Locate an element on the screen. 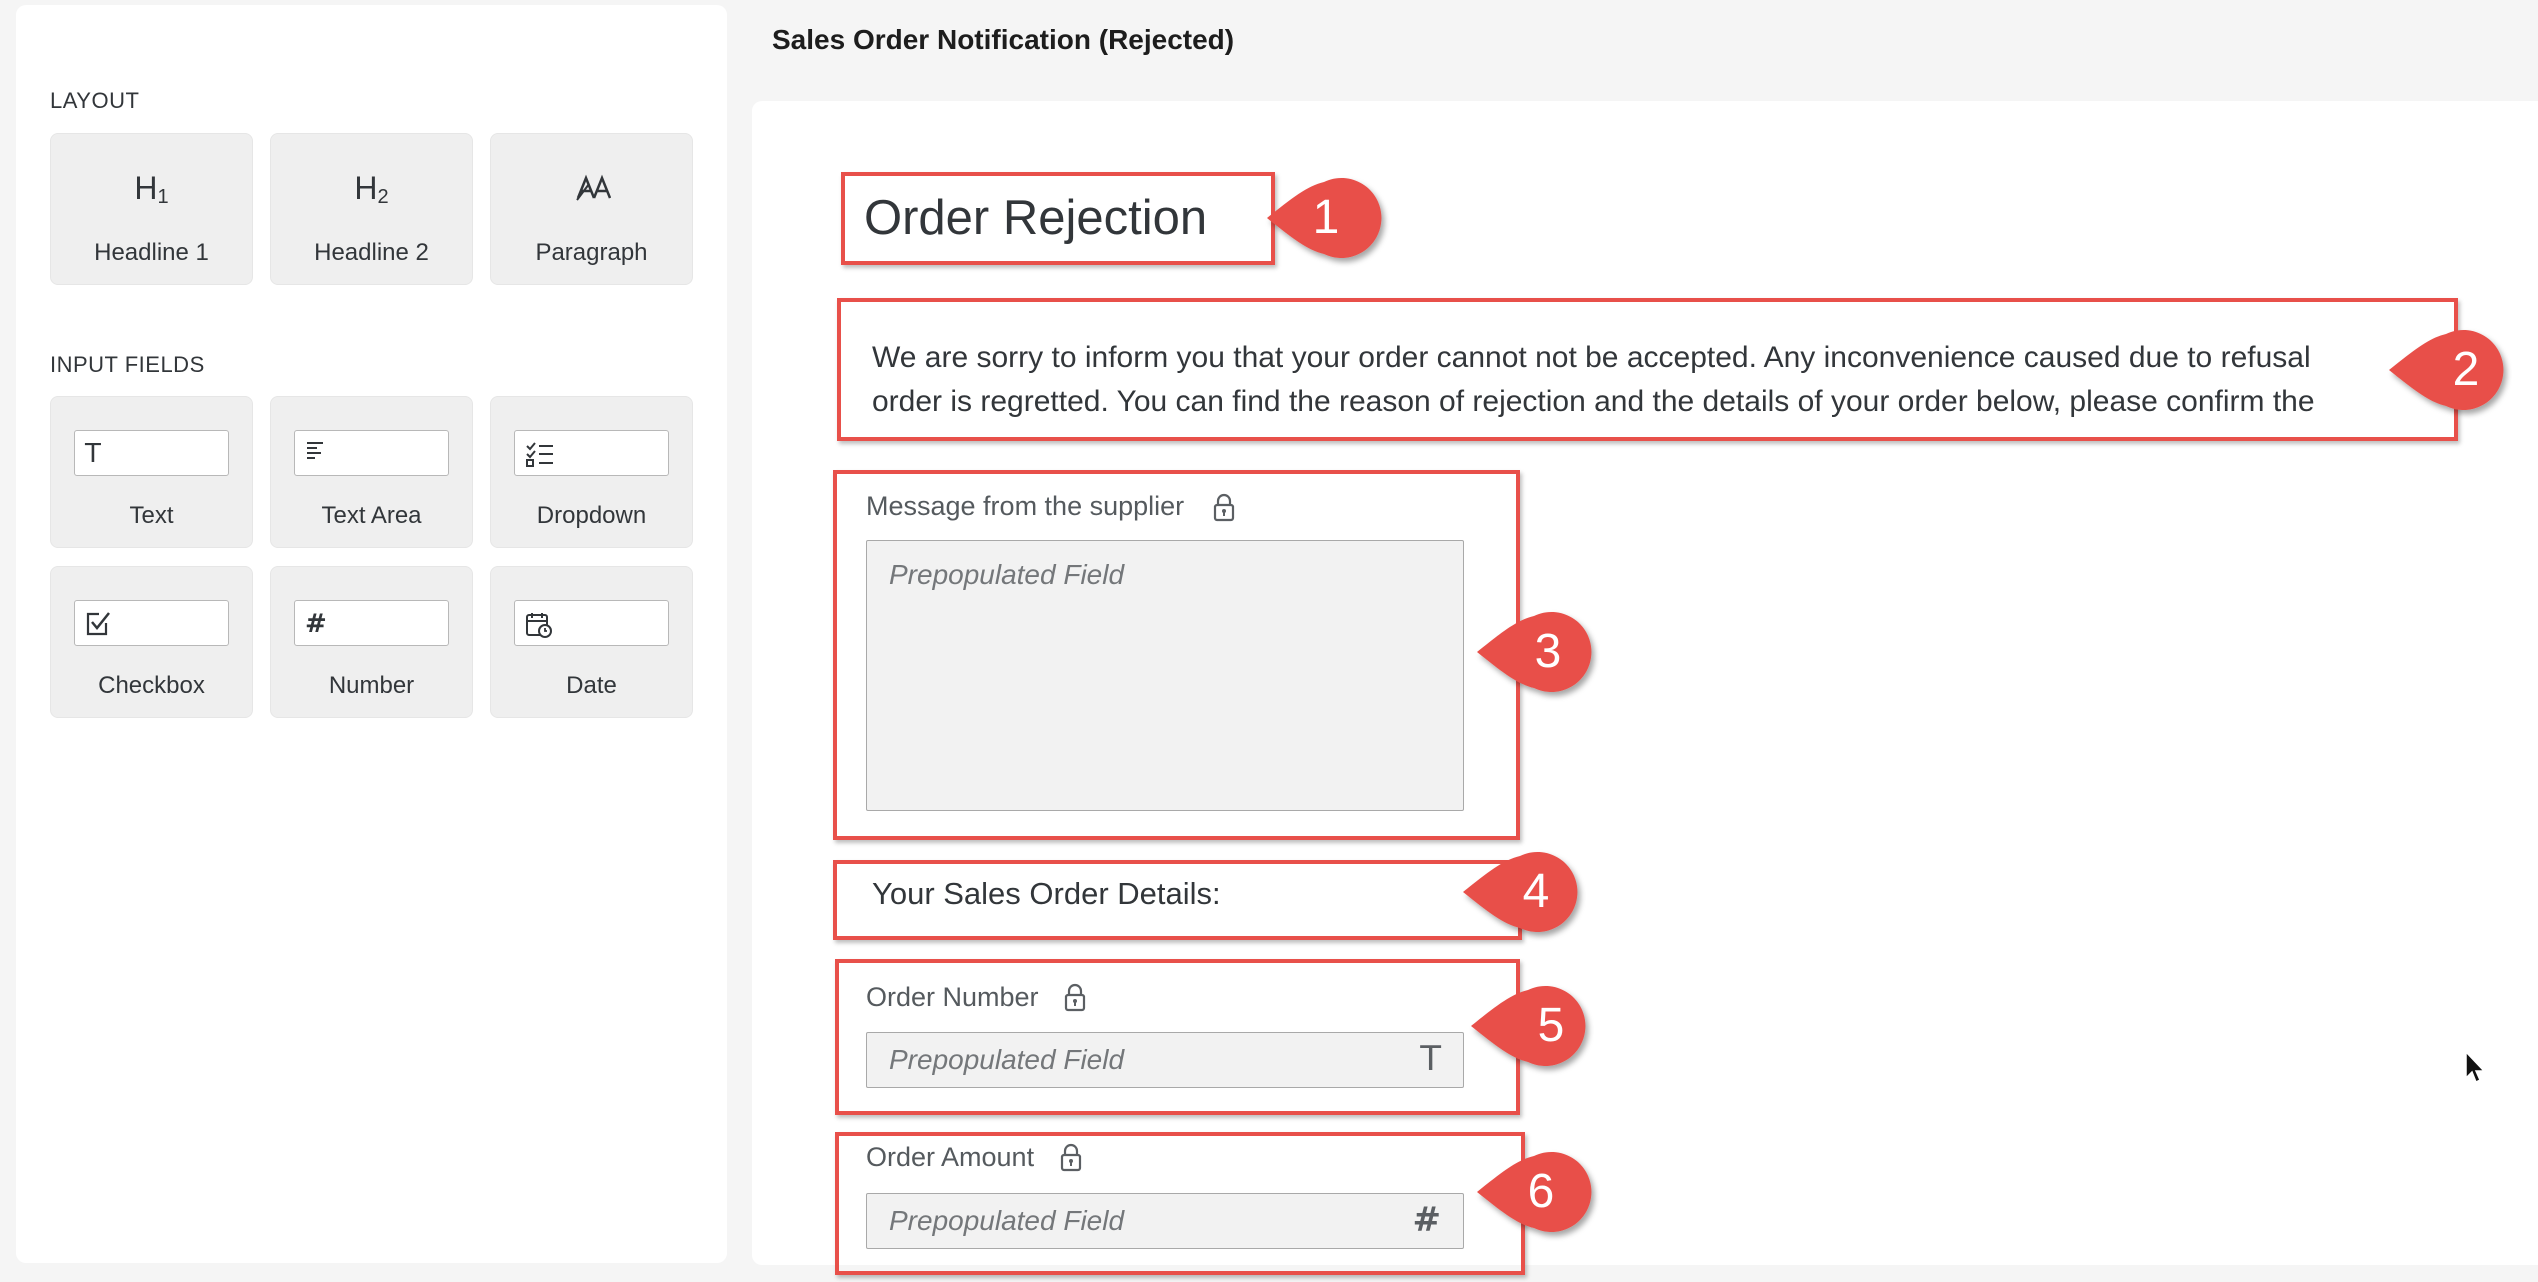 The image size is (2538, 1282). page-title: Sales Order Notification (Rejected) is located at coordinates (1003, 39).